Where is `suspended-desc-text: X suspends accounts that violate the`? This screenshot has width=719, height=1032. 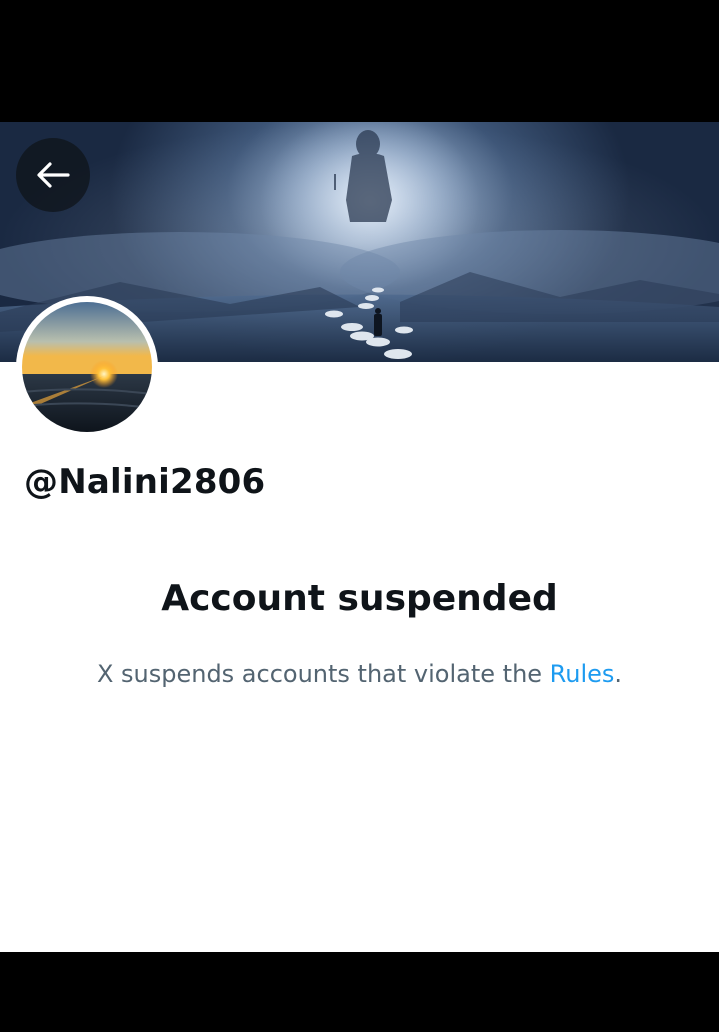 suspended-desc-text: X suspends accounts that violate the is located at coordinates (323, 674).